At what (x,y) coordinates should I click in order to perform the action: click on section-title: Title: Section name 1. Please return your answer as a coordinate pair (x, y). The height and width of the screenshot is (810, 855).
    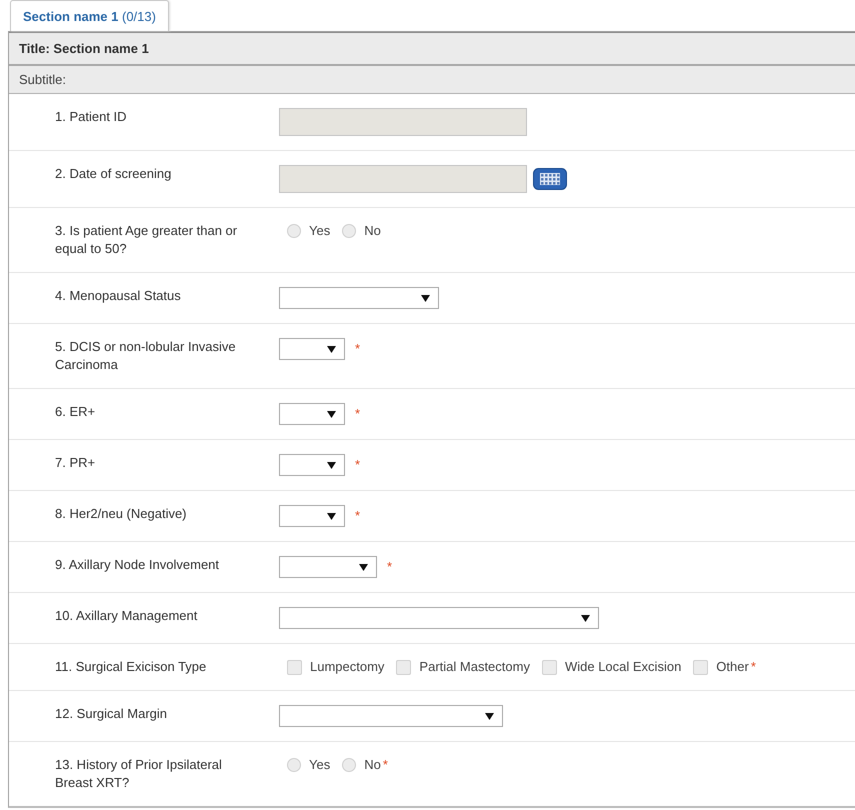
    Looking at the image, I should click on (432, 49).